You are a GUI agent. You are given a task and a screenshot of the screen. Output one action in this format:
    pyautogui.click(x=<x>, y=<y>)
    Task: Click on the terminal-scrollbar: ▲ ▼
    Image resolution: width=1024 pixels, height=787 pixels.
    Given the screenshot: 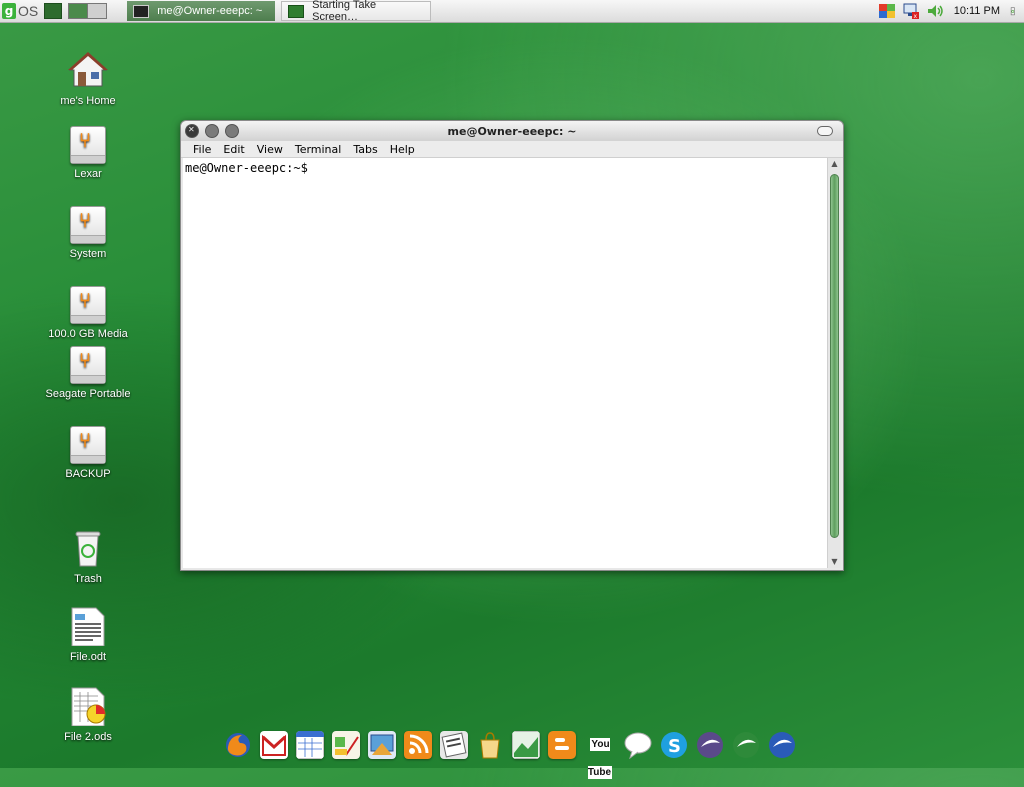 What is the action you would take?
    pyautogui.click(x=834, y=363)
    